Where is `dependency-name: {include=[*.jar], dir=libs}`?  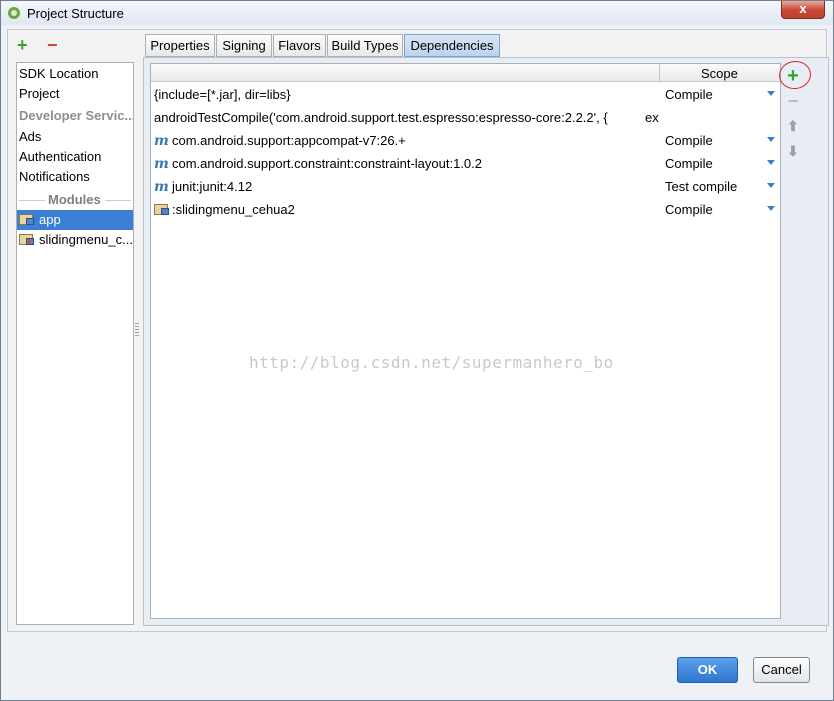 dependency-name: {include=[*.jar], dir=libs} is located at coordinates (222, 94).